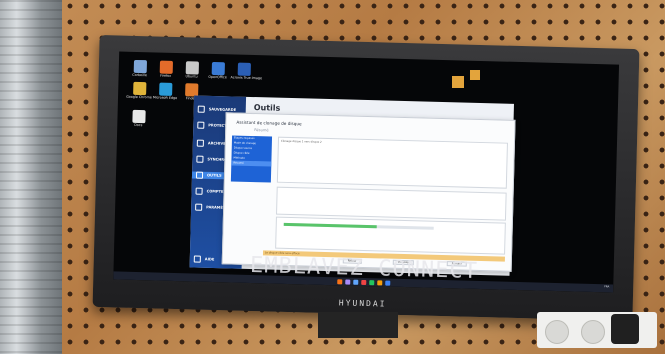 This screenshot has width=665, height=354. What do you see at coordinates (138, 125) in the screenshot?
I see `desktop-icon-label: Docs` at bounding box center [138, 125].